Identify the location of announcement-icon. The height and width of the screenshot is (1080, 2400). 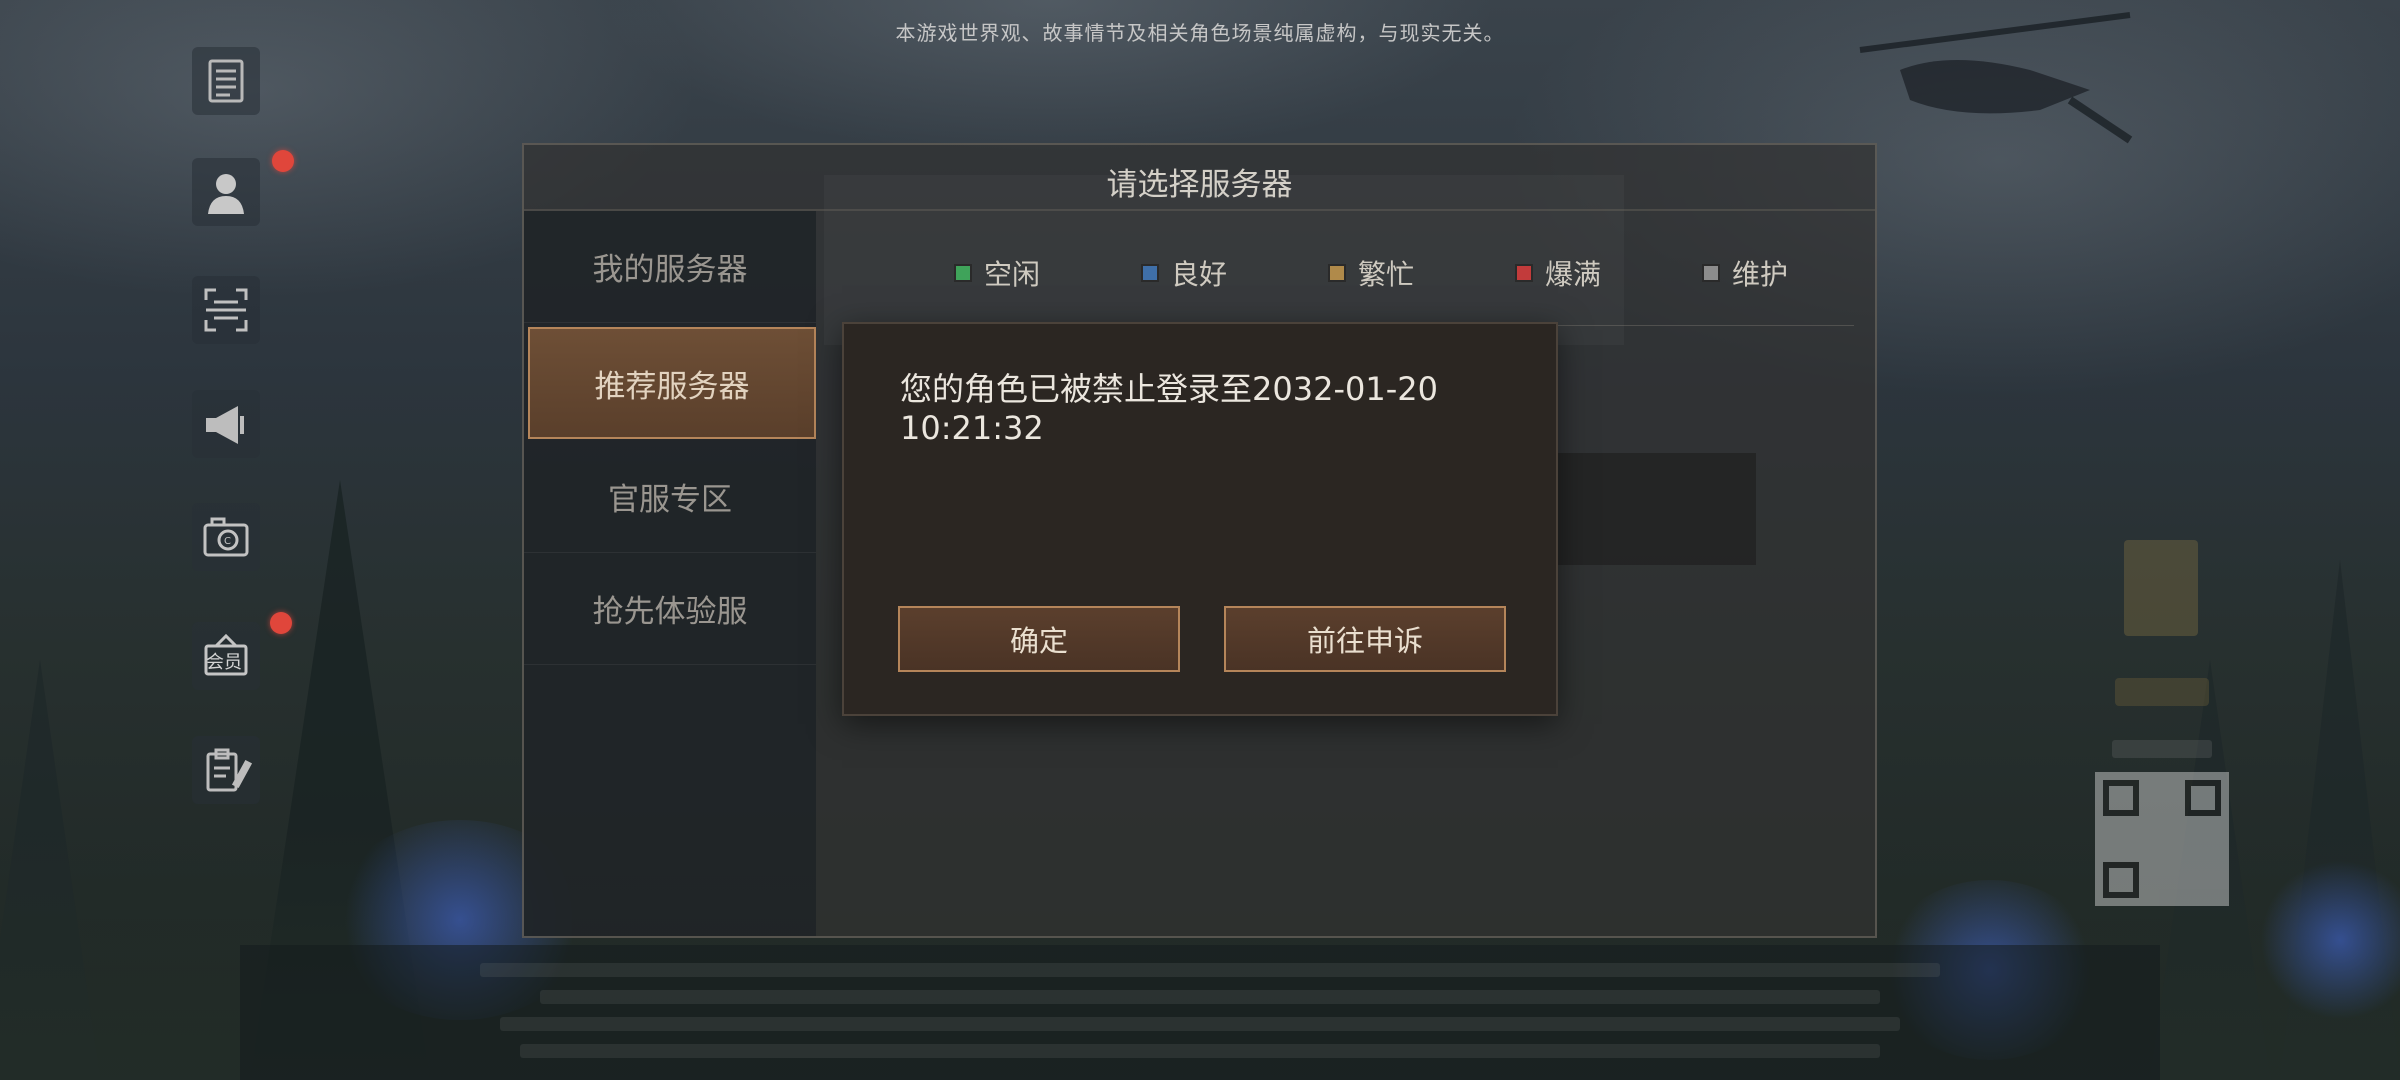
(226, 81).